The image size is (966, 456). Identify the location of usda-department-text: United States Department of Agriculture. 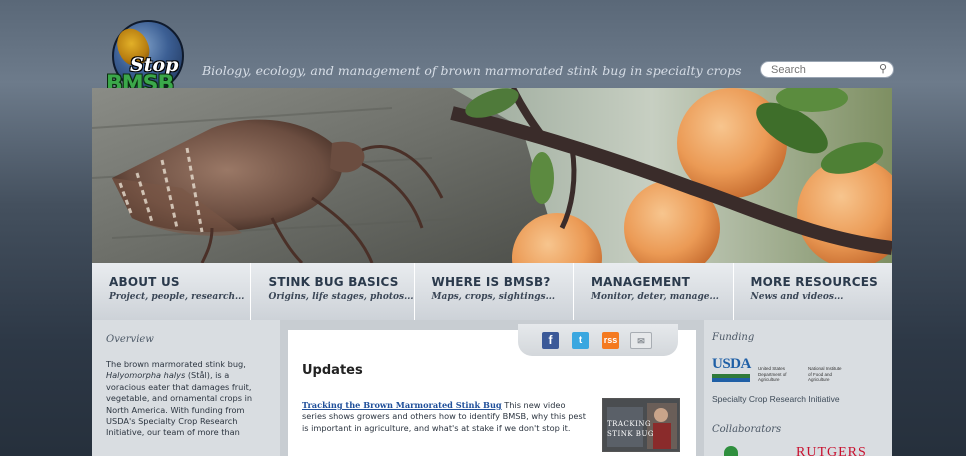
(772, 374).